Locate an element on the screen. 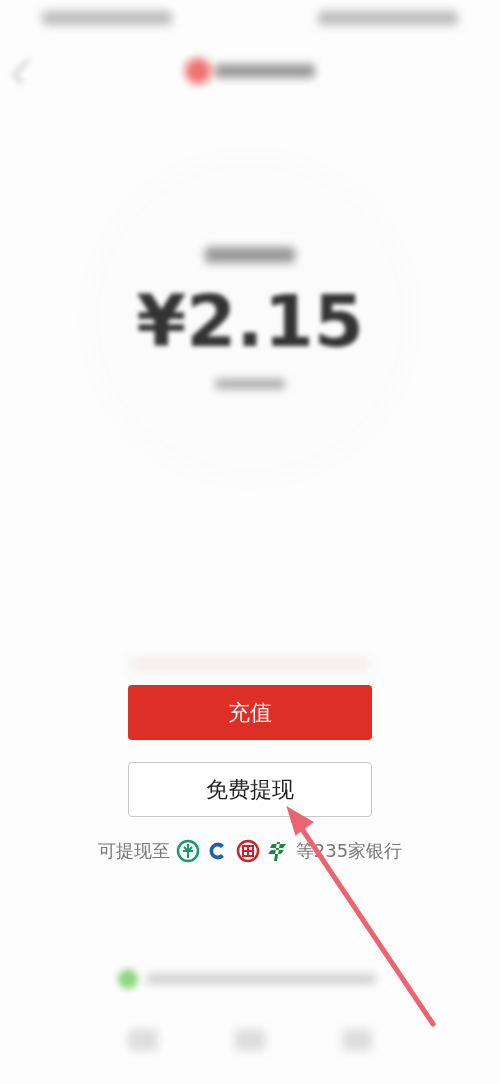 This screenshot has height=1084, width=500. blurred-icon is located at coordinates (128, 979).